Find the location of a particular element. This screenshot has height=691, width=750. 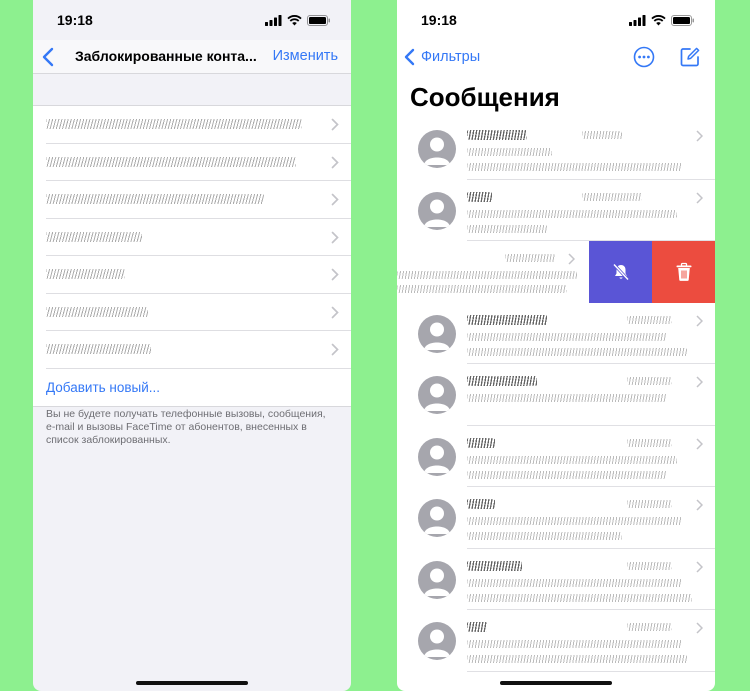

edit-button: Изменить is located at coordinates (305, 56).